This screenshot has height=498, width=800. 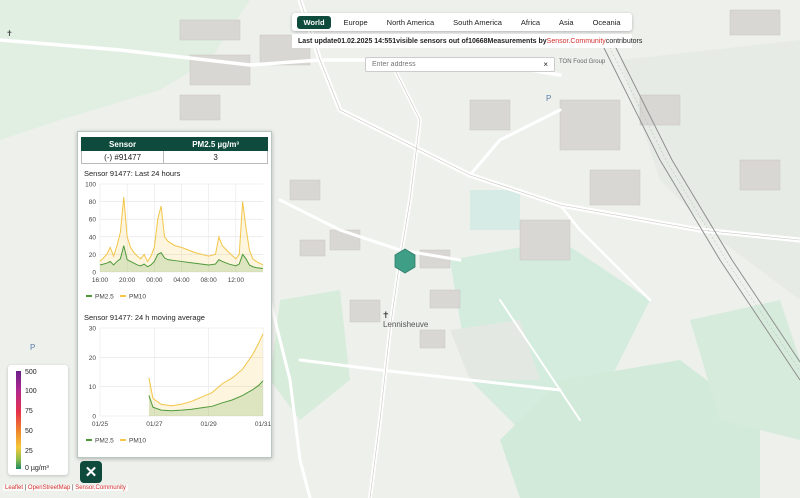 What do you see at coordinates (545, 64) in the screenshot?
I see `clear-search-icon: ×` at bounding box center [545, 64].